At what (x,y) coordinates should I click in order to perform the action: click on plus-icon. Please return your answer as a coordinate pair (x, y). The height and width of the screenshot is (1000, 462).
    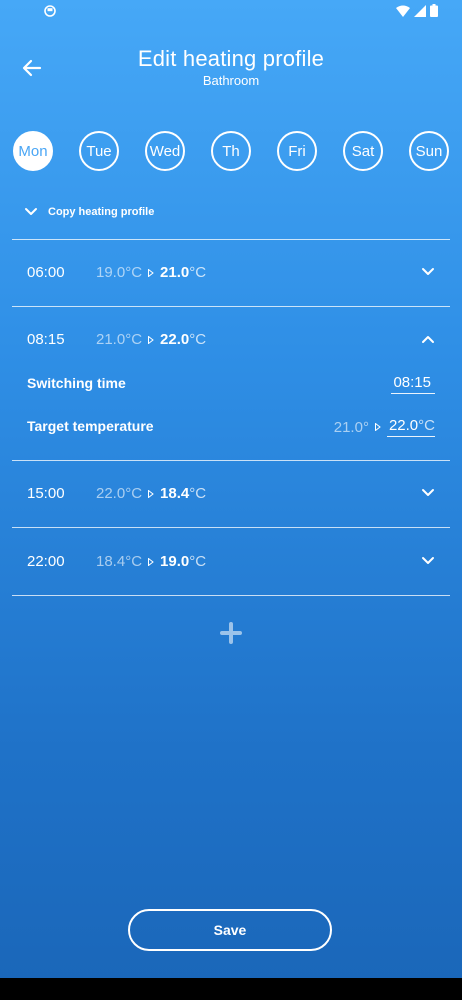
    Looking at the image, I should click on (231, 633).